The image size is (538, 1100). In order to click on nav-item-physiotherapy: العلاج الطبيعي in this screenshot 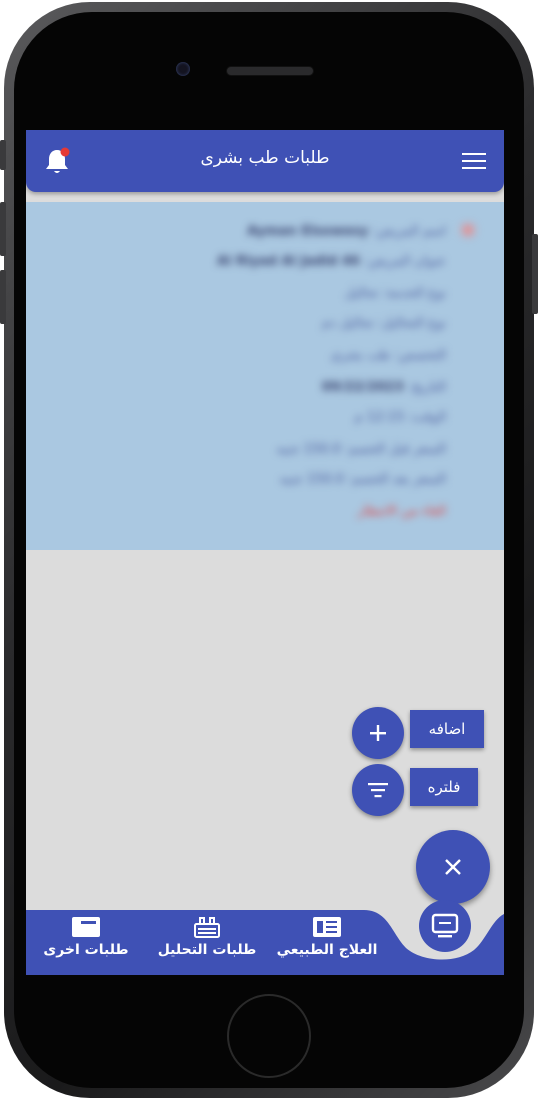, I will do `click(327, 937)`.